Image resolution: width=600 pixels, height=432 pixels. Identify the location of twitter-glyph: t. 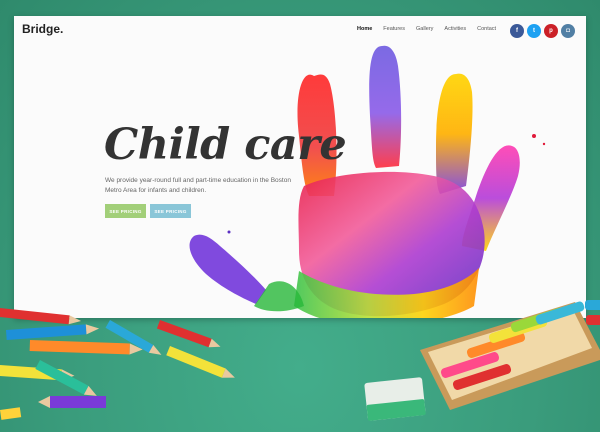
(534, 31).